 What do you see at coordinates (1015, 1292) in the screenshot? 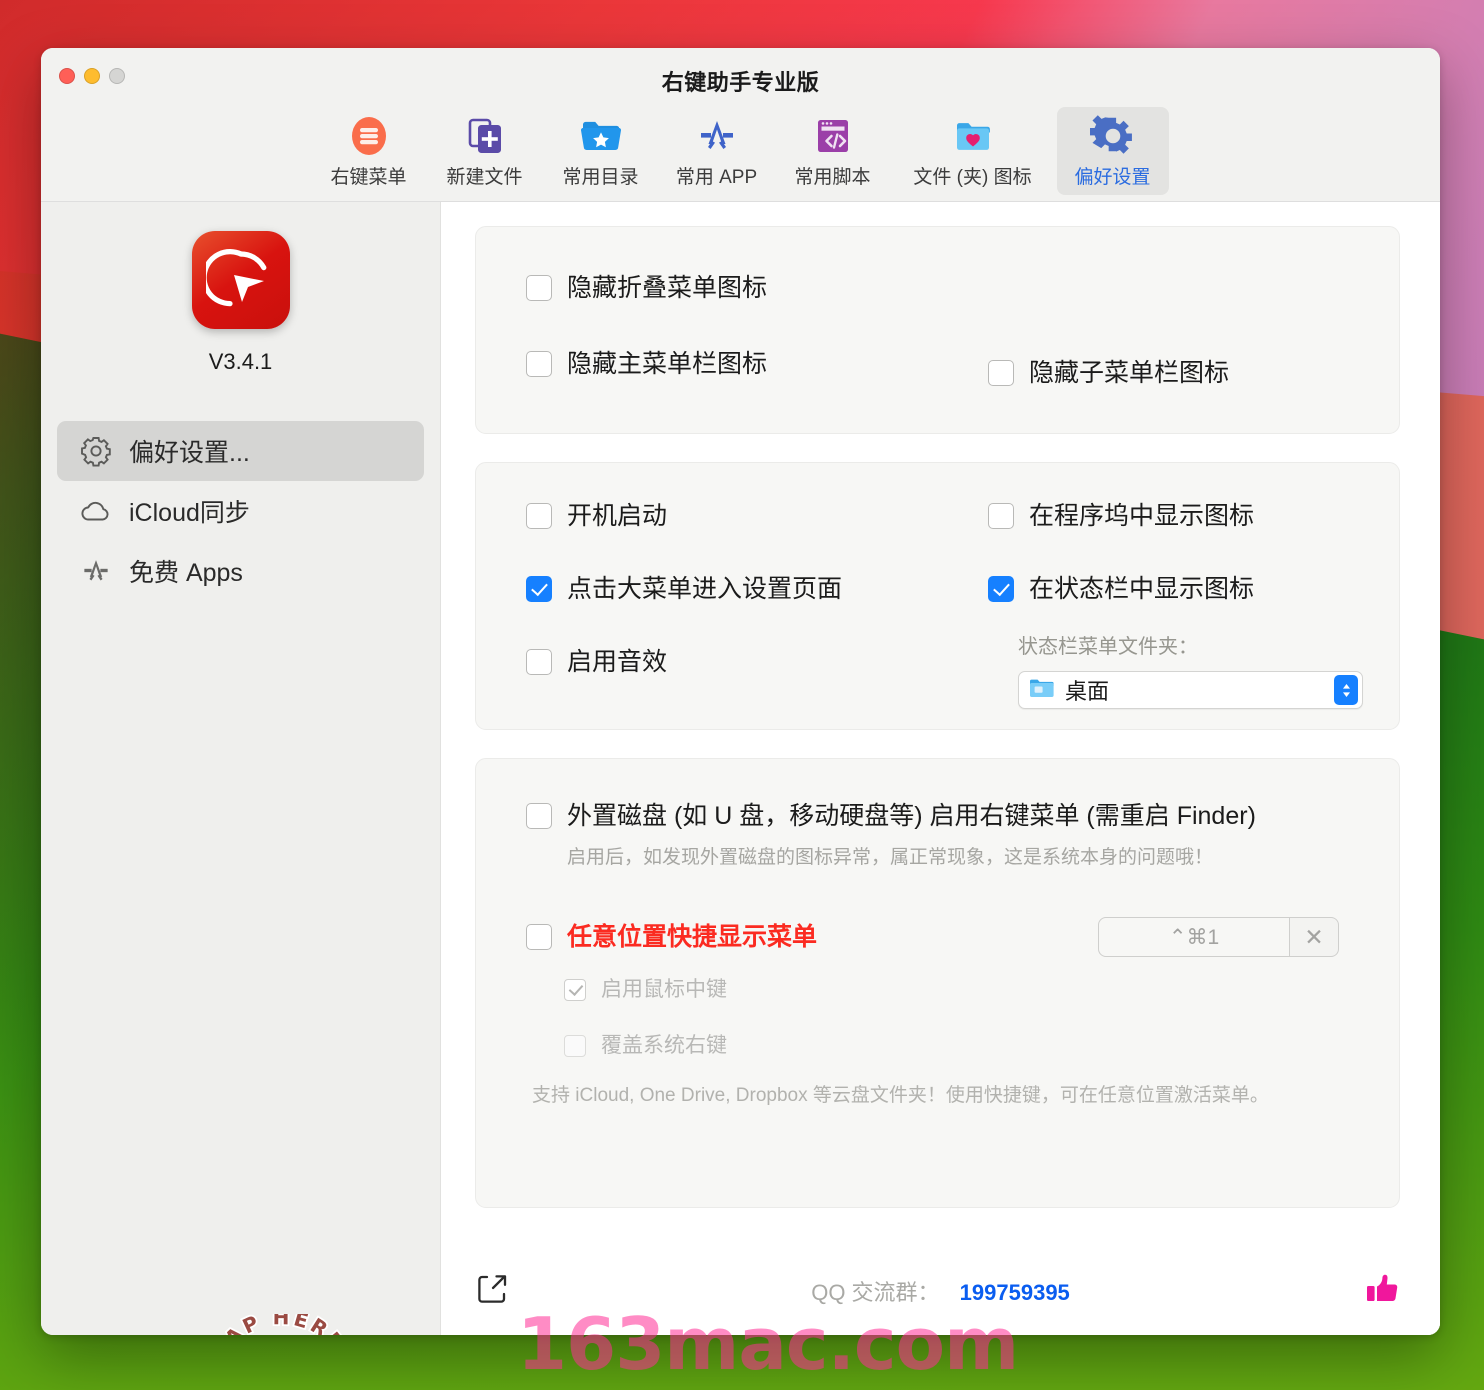
I see `qq-group-number: 199759395` at bounding box center [1015, 1292].